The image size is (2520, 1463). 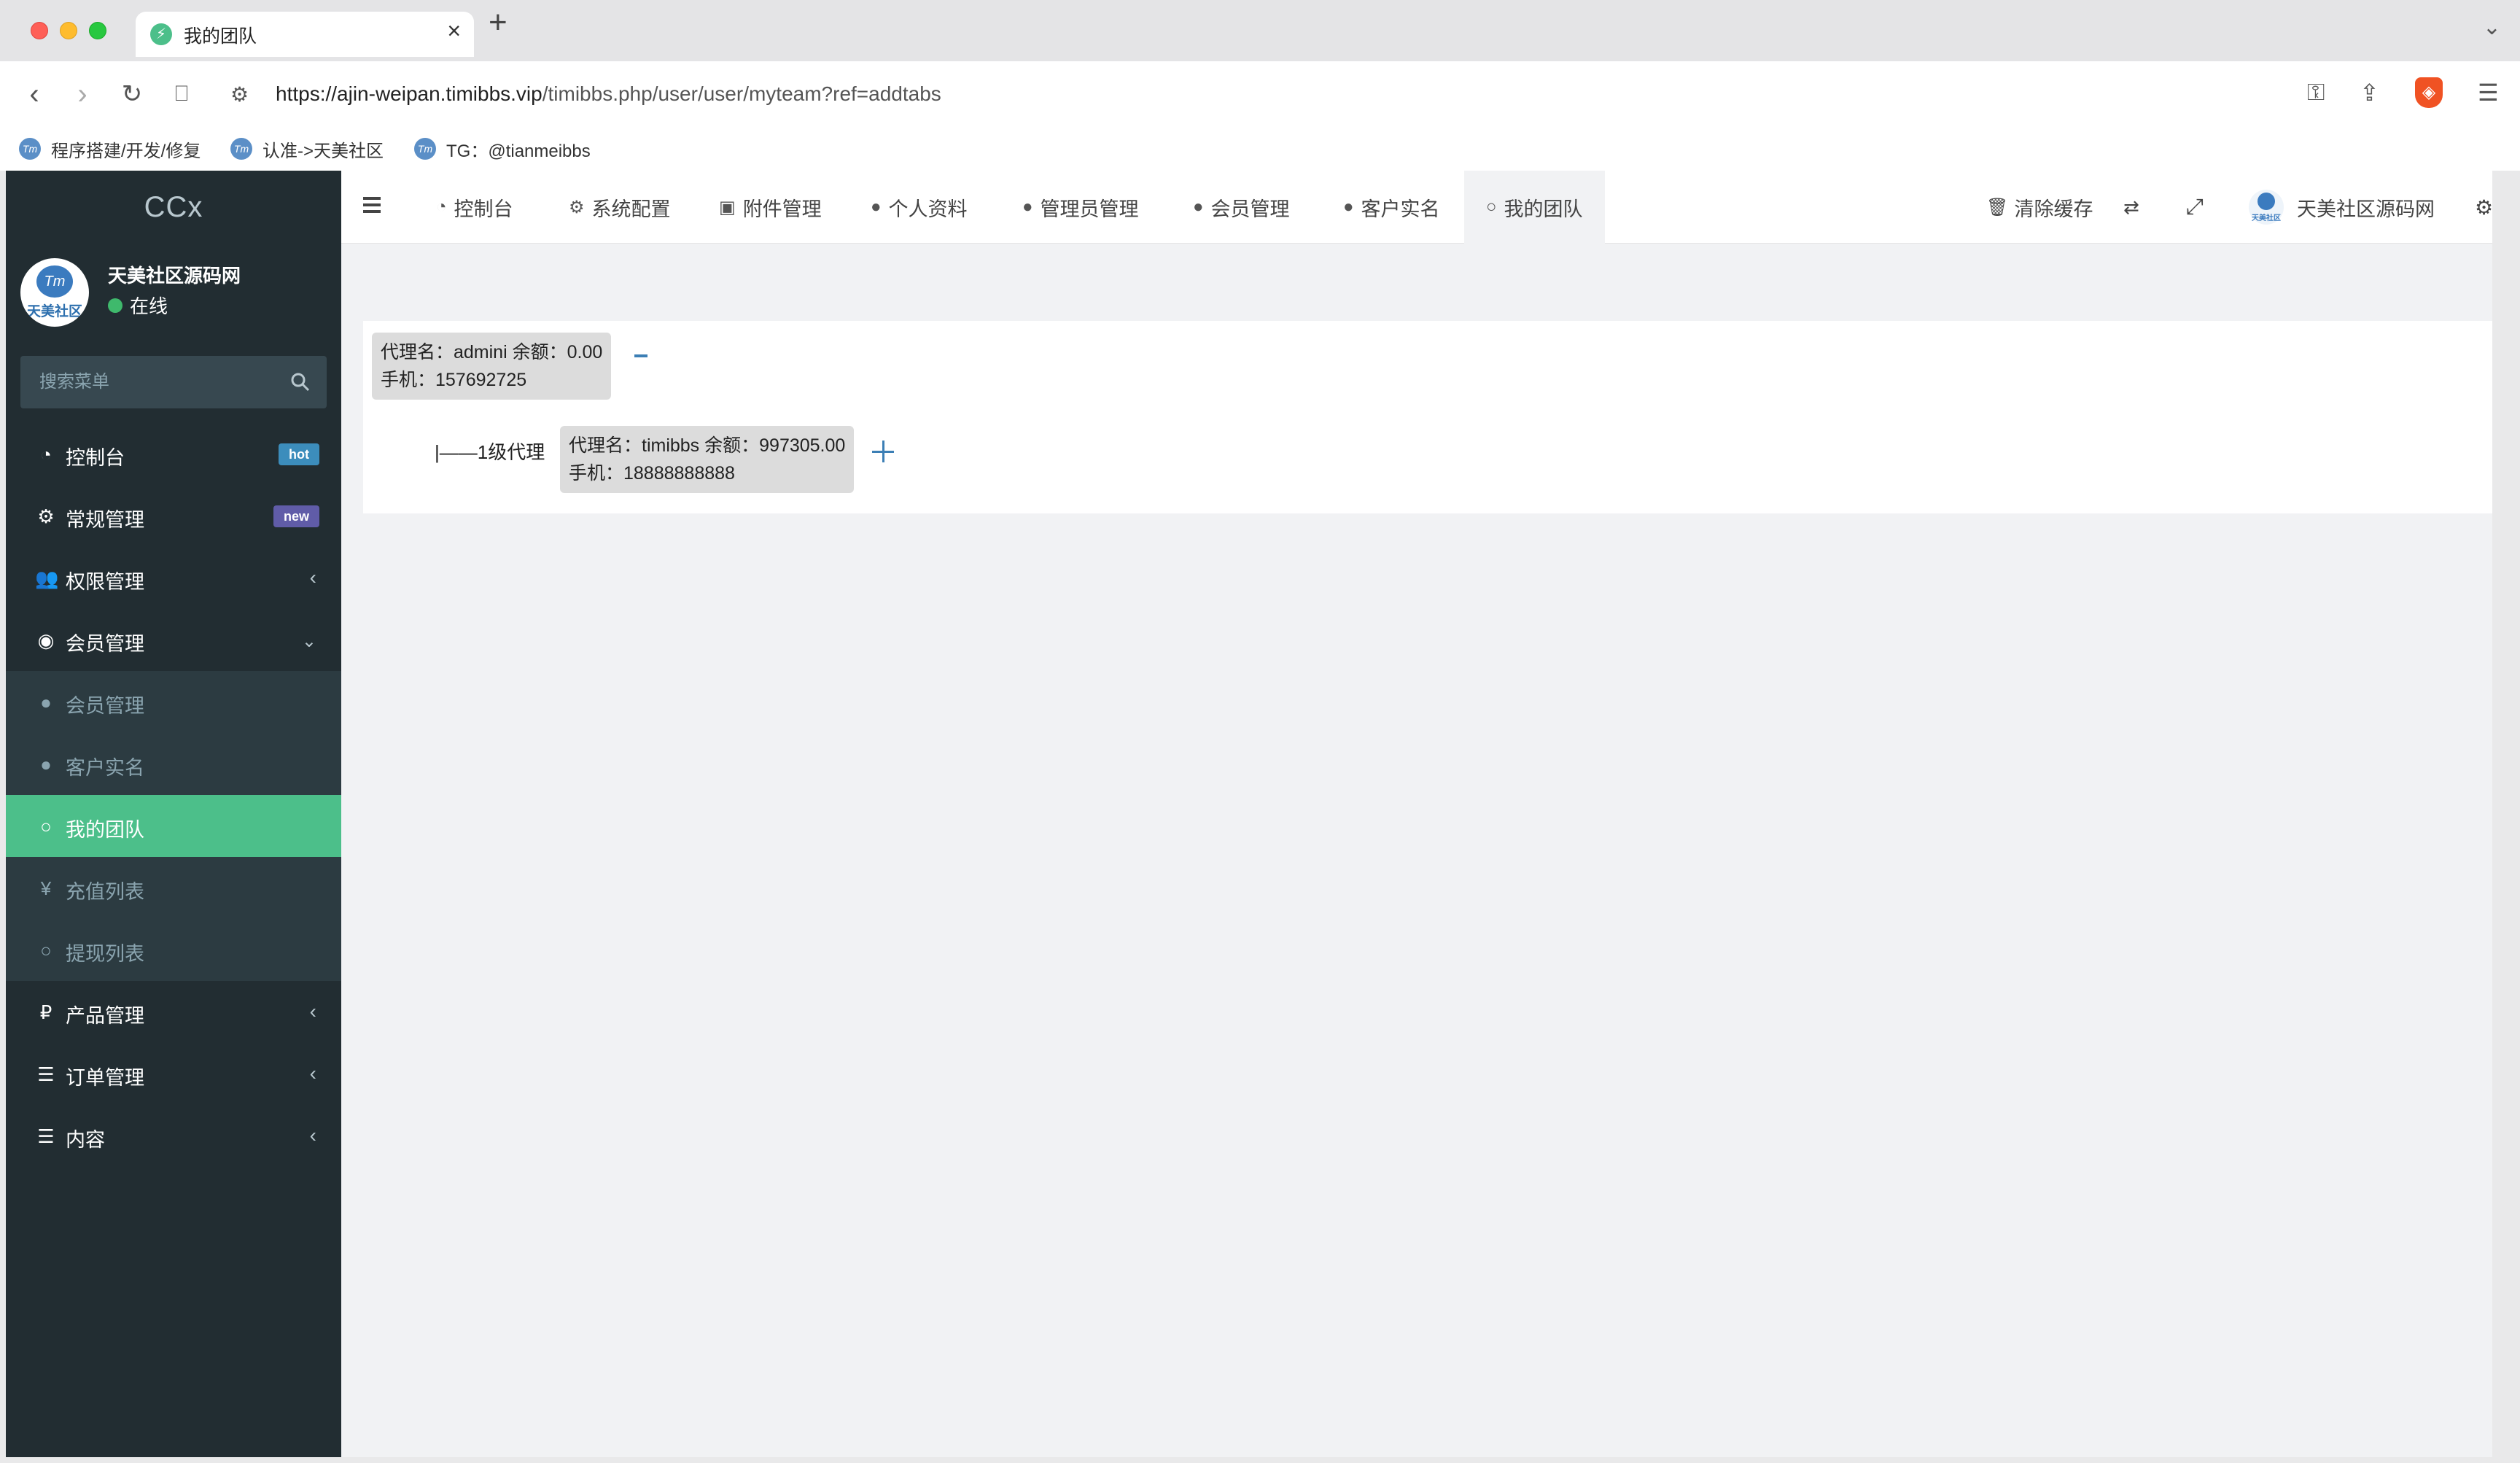 What do you see at coordinates (2429, 92) in the screenshot?
I see `brave-shield-icon: ◈` at bounding box center [2429, 92].